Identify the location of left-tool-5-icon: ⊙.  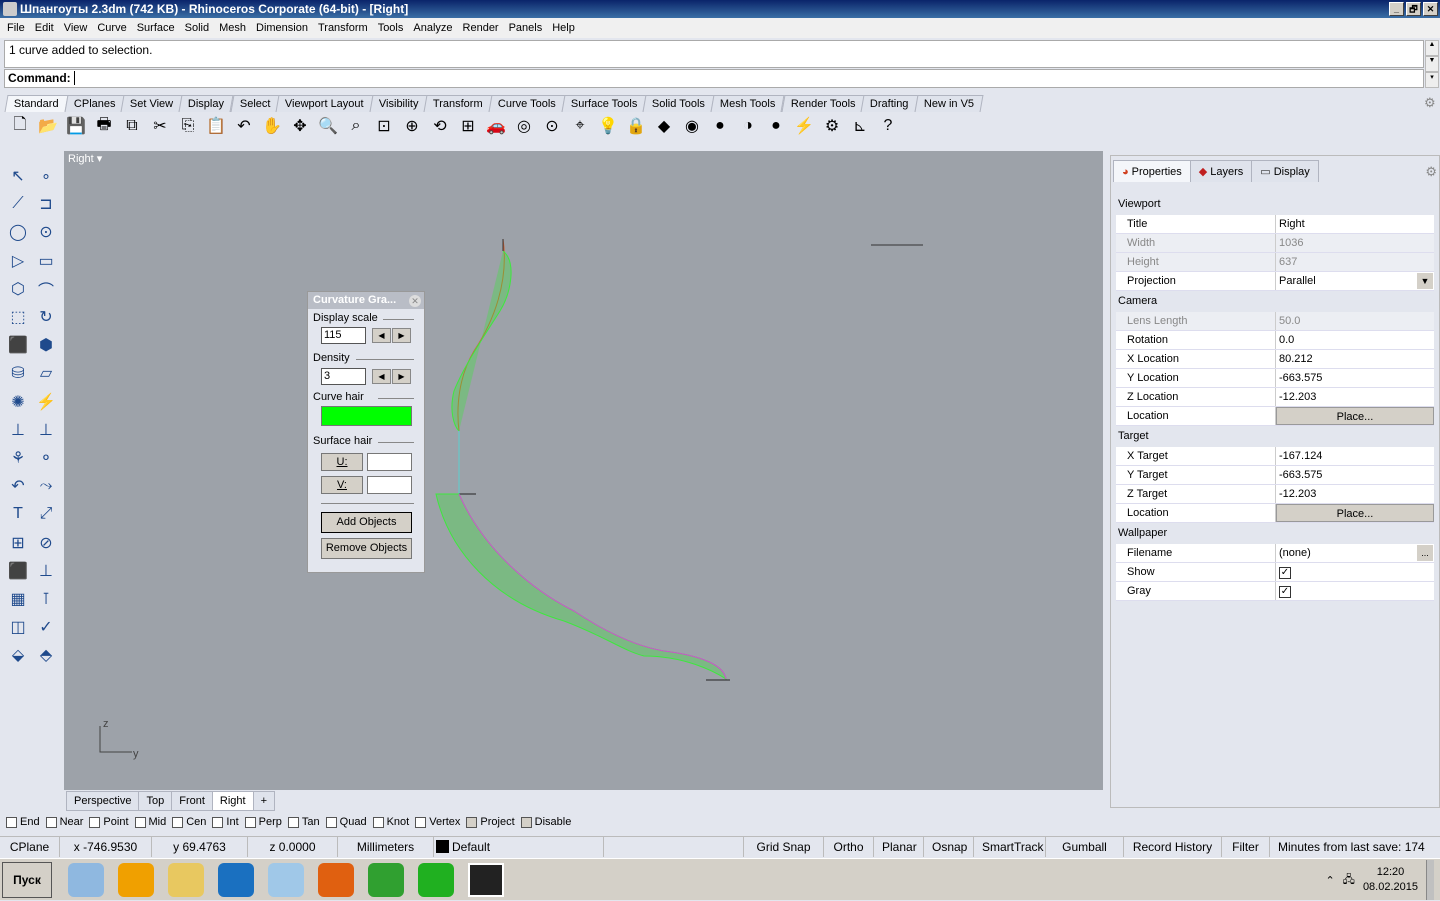
(46, 232).